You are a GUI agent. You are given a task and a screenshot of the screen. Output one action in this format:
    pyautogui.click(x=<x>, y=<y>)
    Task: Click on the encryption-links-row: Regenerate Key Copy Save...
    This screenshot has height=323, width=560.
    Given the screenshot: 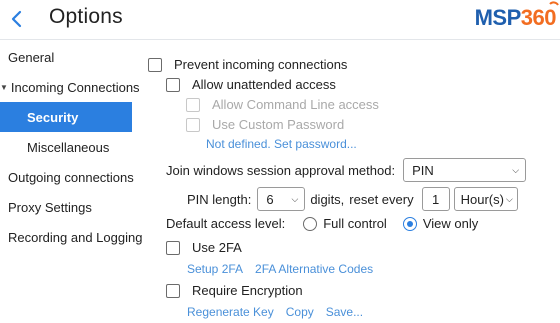 What is the action you would take?
    pyautogui.click(x=275, y=312)
    